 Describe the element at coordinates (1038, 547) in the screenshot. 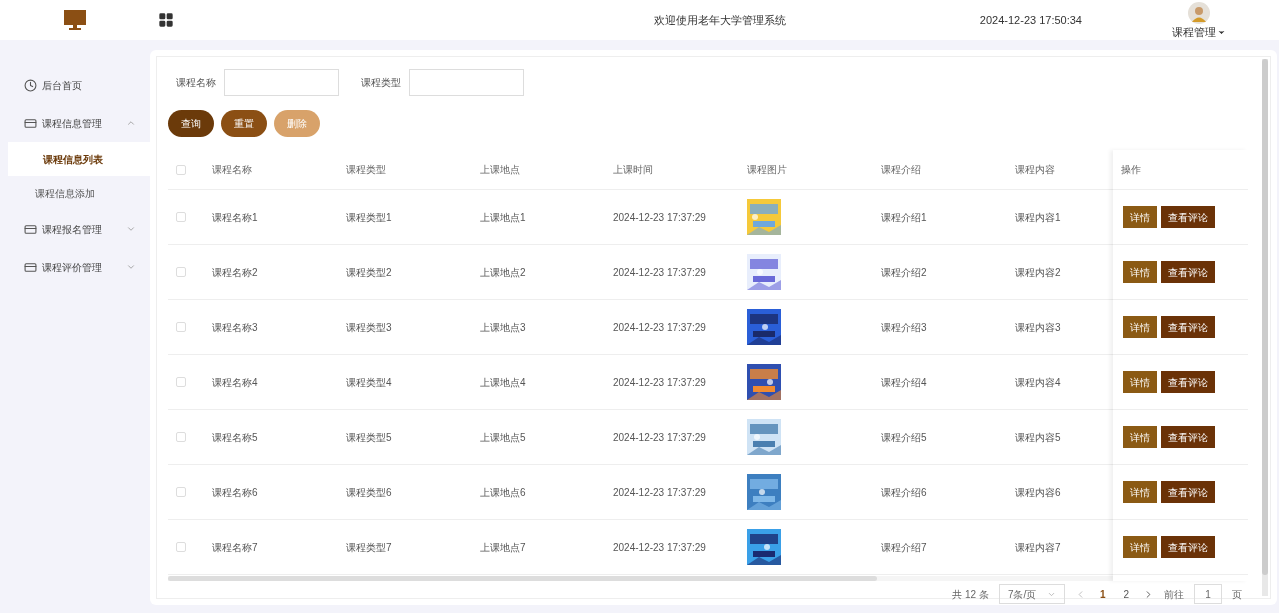

I see `table-cell: 课程内容7` at that location.